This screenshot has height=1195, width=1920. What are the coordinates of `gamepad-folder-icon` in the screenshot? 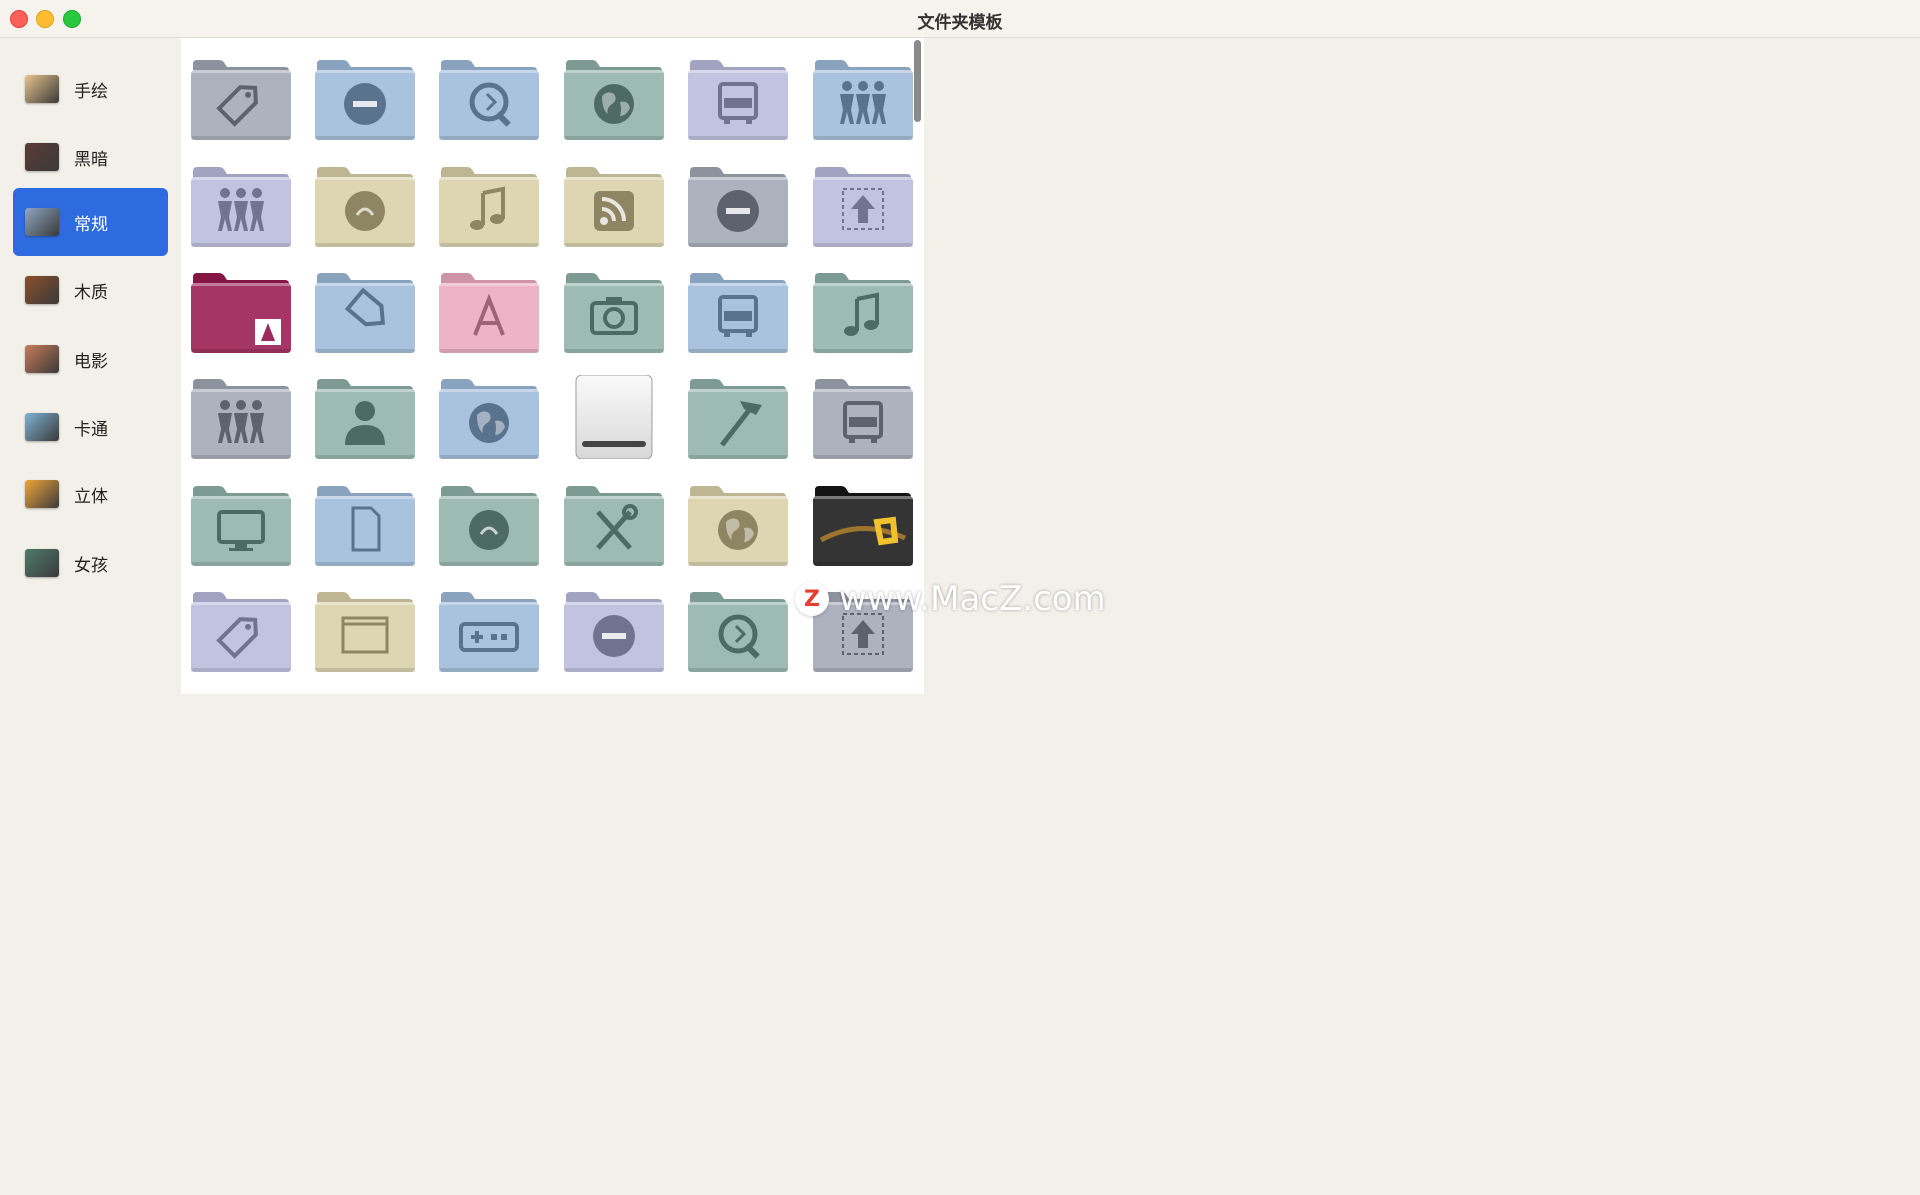 It's located at (489, 630).